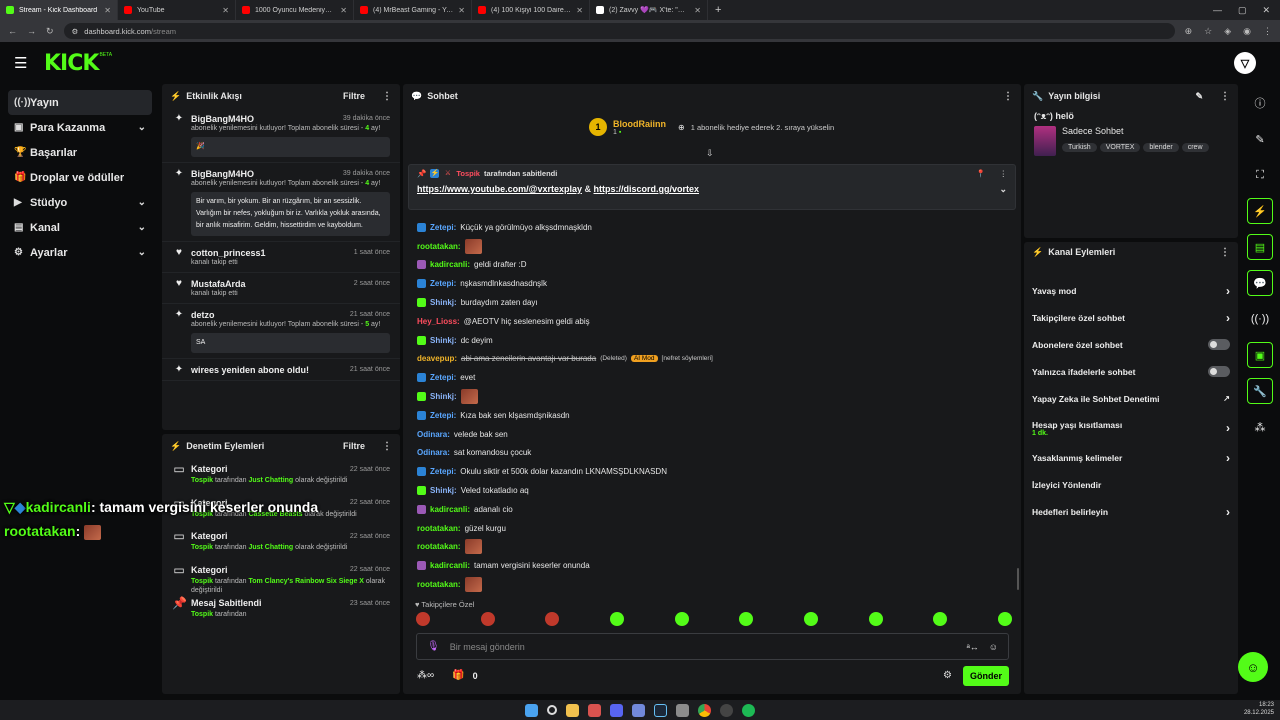 The width and height of the screenshot is (1280, 720). Describe the element at coordinates (264, 119) in the screenshot. I see `activity-username: BigBangM4HO` at that location.